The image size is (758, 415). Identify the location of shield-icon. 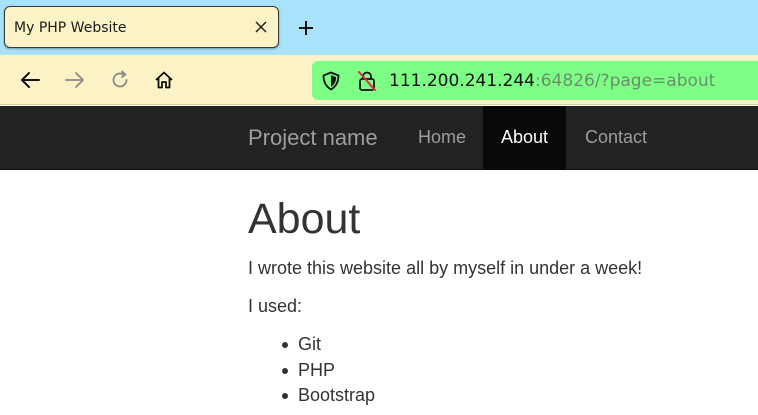
(331, 81).